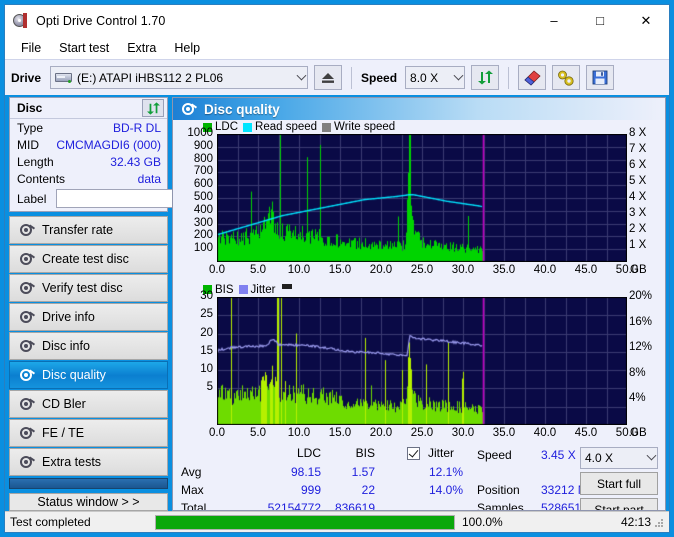 The height and width of the screenshot is (537, 674). I want to click on drive-label: Drive, so click(26, 77).